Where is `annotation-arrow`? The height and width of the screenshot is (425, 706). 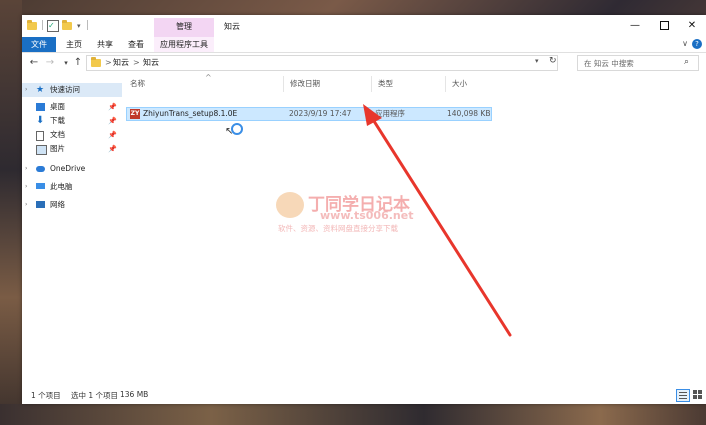 annotation-arrow is located at coordinates (437, 220).